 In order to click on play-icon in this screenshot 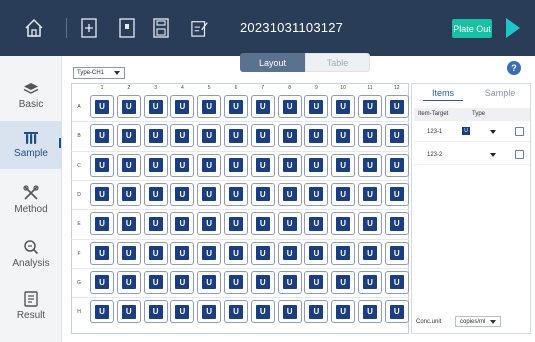, I will do `click(513, 28)`.